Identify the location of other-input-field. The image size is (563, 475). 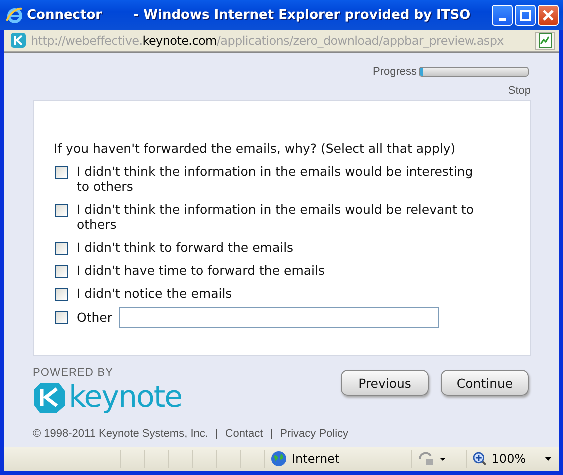
(278, 317).